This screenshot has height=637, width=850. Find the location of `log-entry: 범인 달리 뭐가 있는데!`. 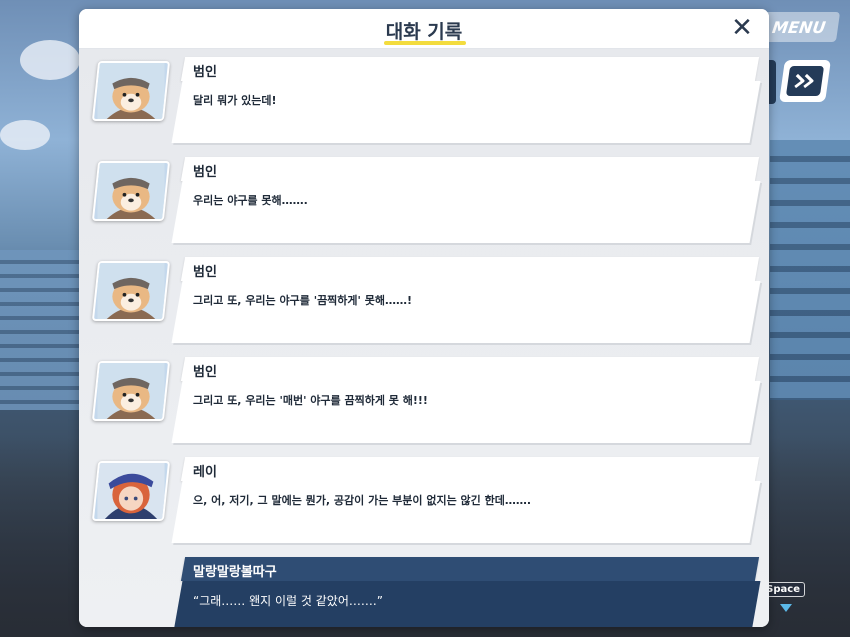

log-entry: 범인 달리 뭐가 있는데! is located at coordinates (424, 100).